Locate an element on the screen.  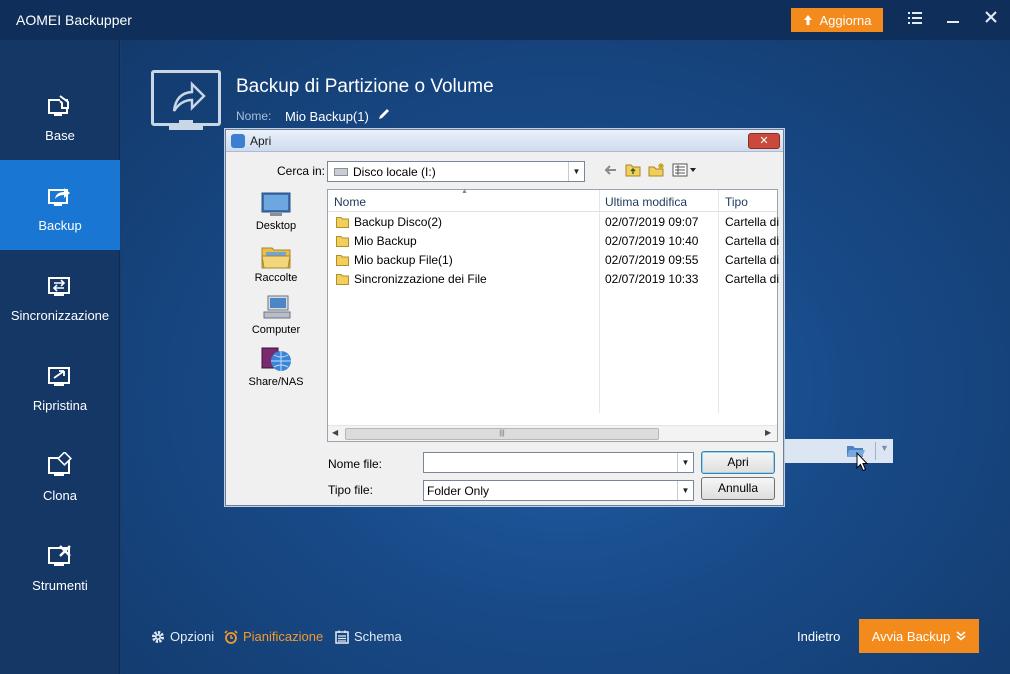
desktop-icon is located at coordinates (276, 204).